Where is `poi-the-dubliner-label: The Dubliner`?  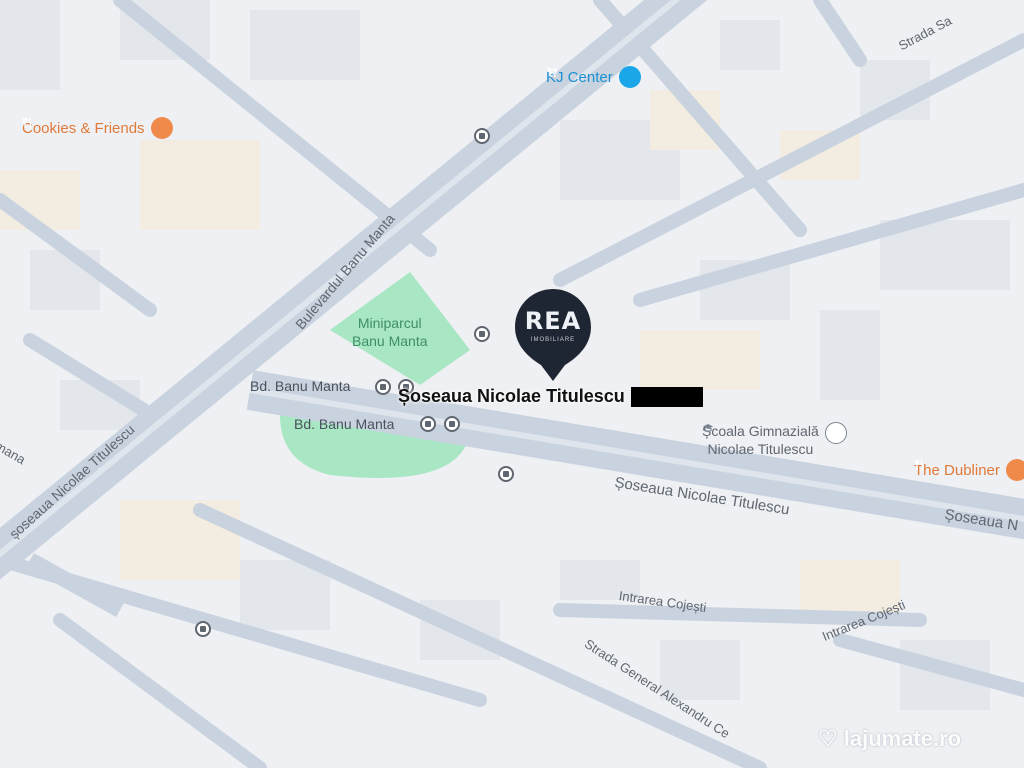
poi-the-dubliner-label: The Dubliner is located at coordinates (957, 470).